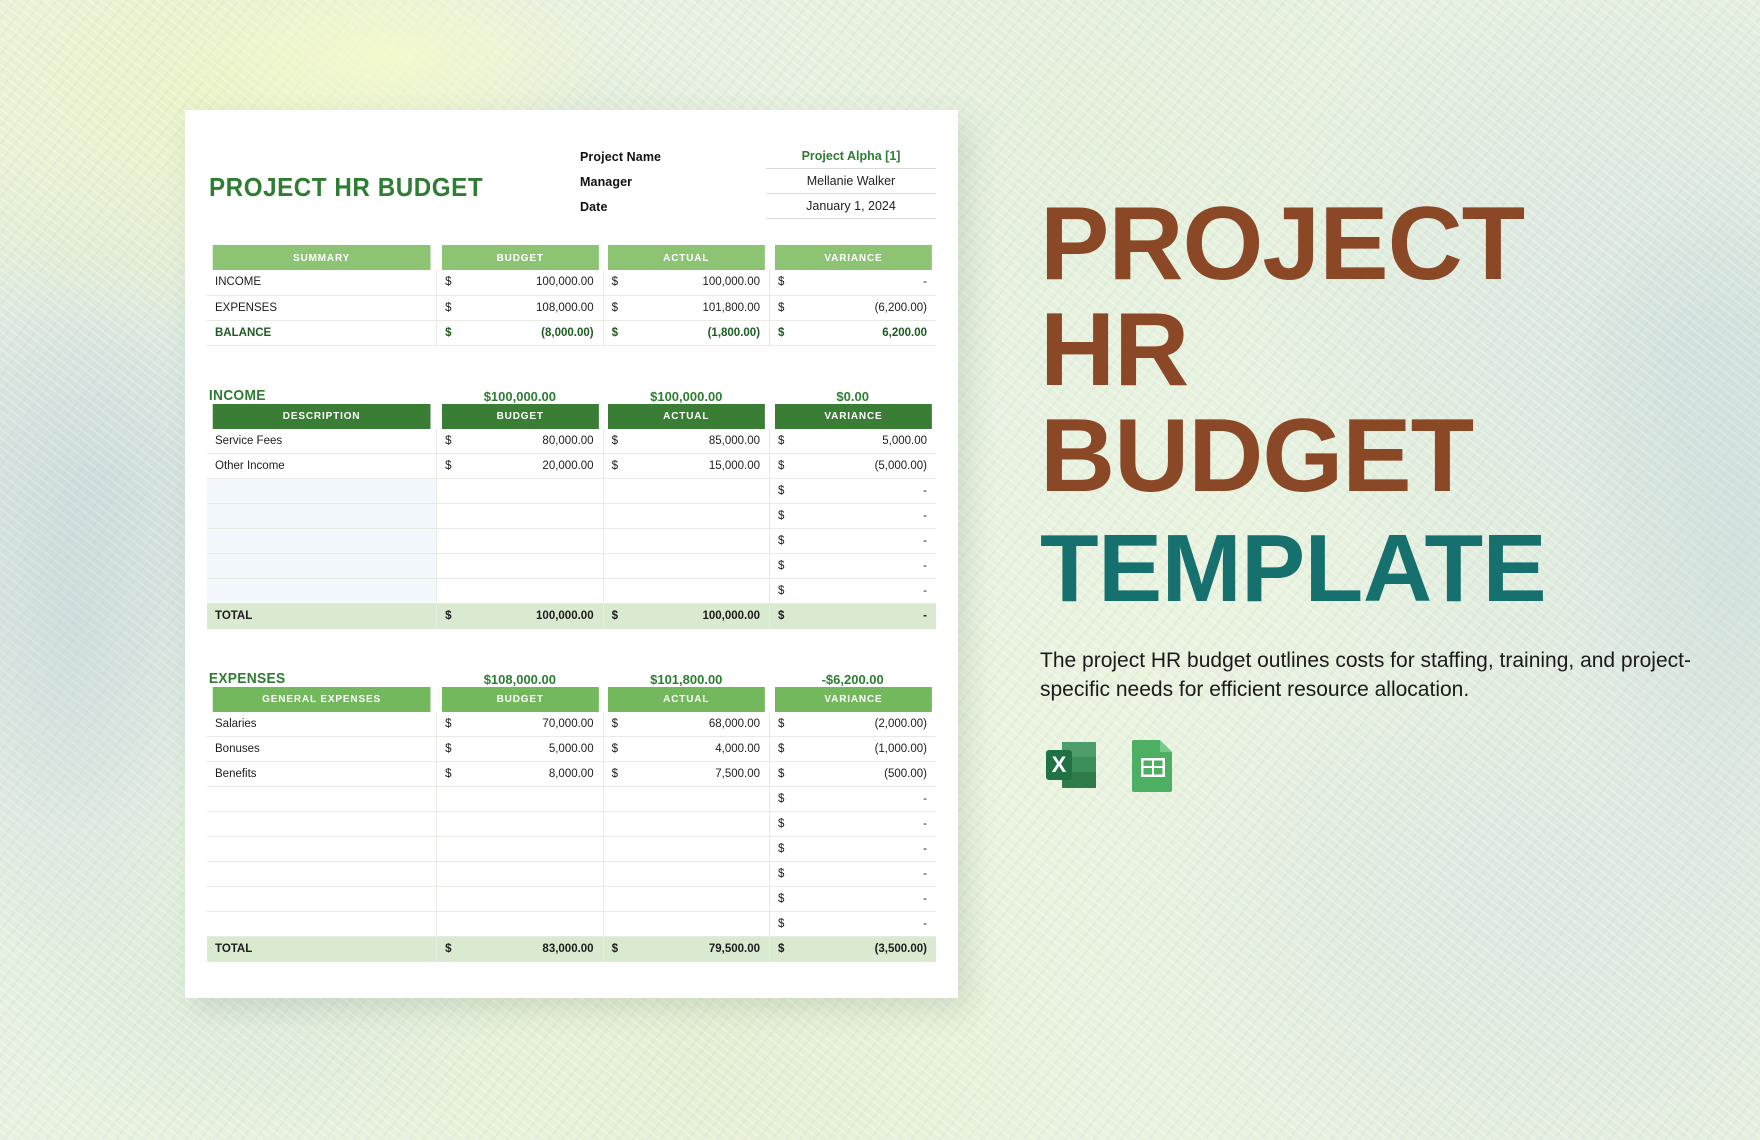  Describe the element at coordinates (1257, 455) in the screenshot. I see `promo-line-3: BUDGET` at that location.